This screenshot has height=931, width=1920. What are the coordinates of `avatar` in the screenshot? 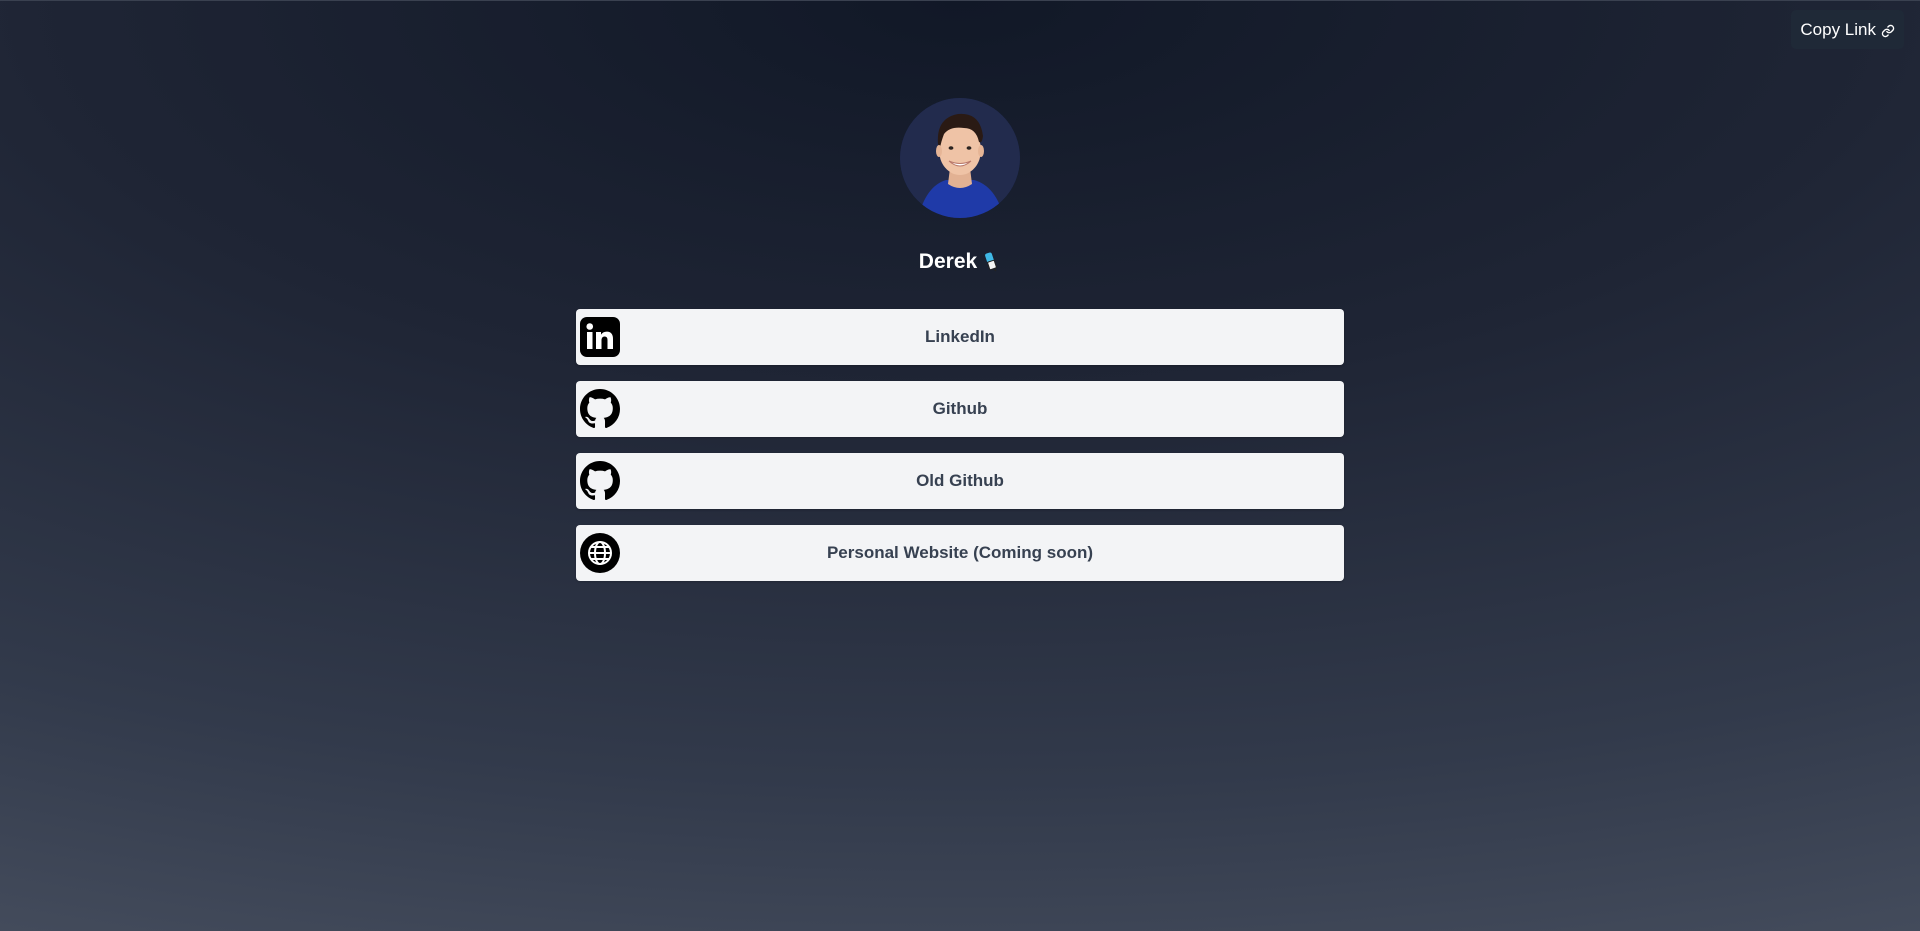 It's located at (960, 158).